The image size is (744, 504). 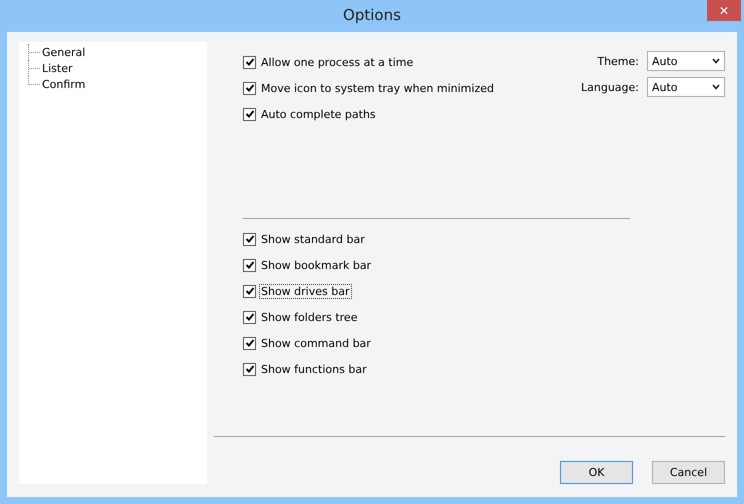 What do you see at coordinates (372, 15) in the screenshot?
I see `window-title: Options` at bounding box center [372, 15].